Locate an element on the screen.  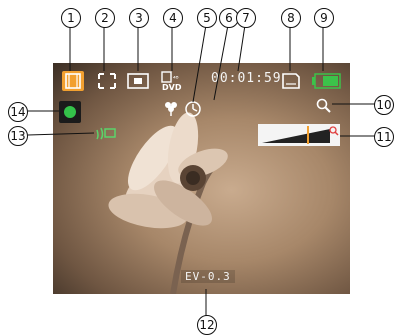
svg-text: ⁴⁸ is located at coordinates (176, 79).